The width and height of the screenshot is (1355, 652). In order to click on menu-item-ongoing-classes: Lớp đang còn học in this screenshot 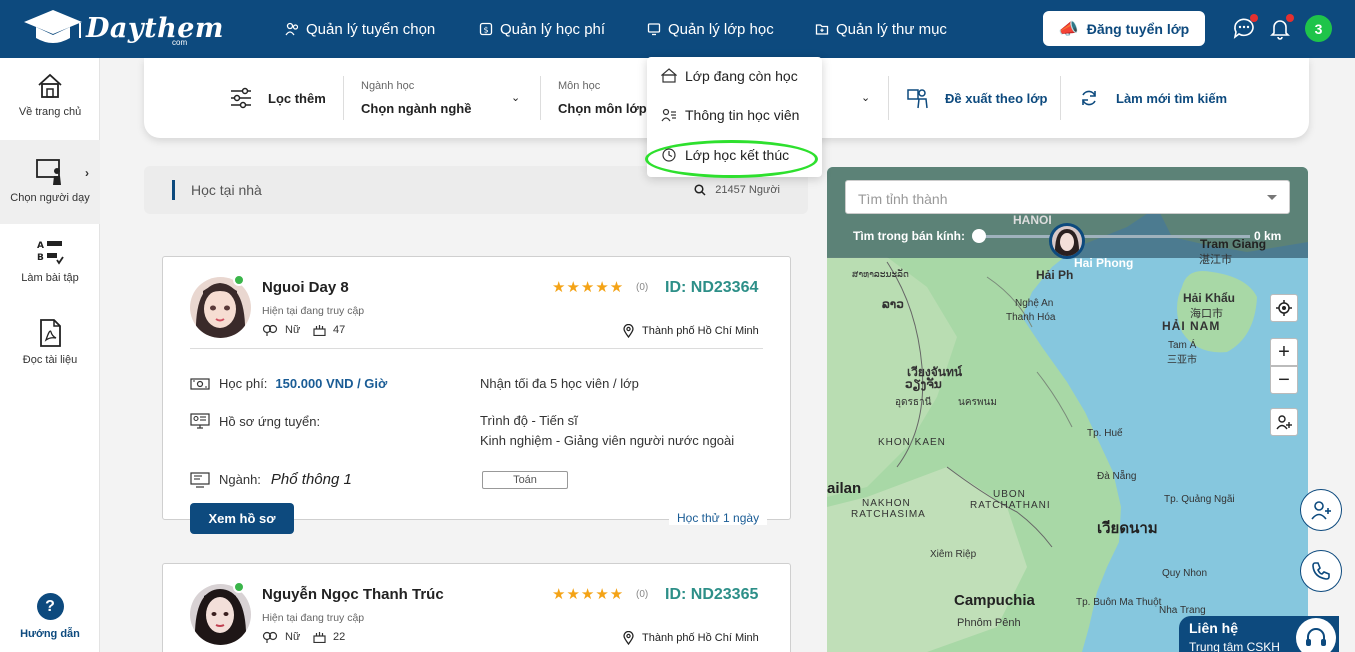, I will do `click(729, 76)`.